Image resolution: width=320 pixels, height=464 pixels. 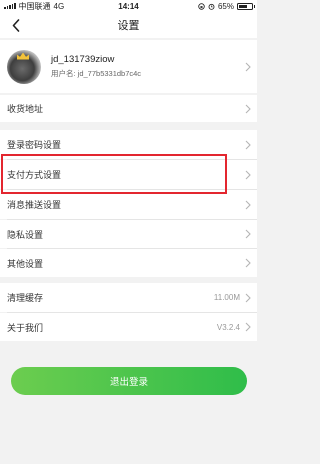 I want to click on settings-item-address: 收货地址, so click(x=128, y=108).